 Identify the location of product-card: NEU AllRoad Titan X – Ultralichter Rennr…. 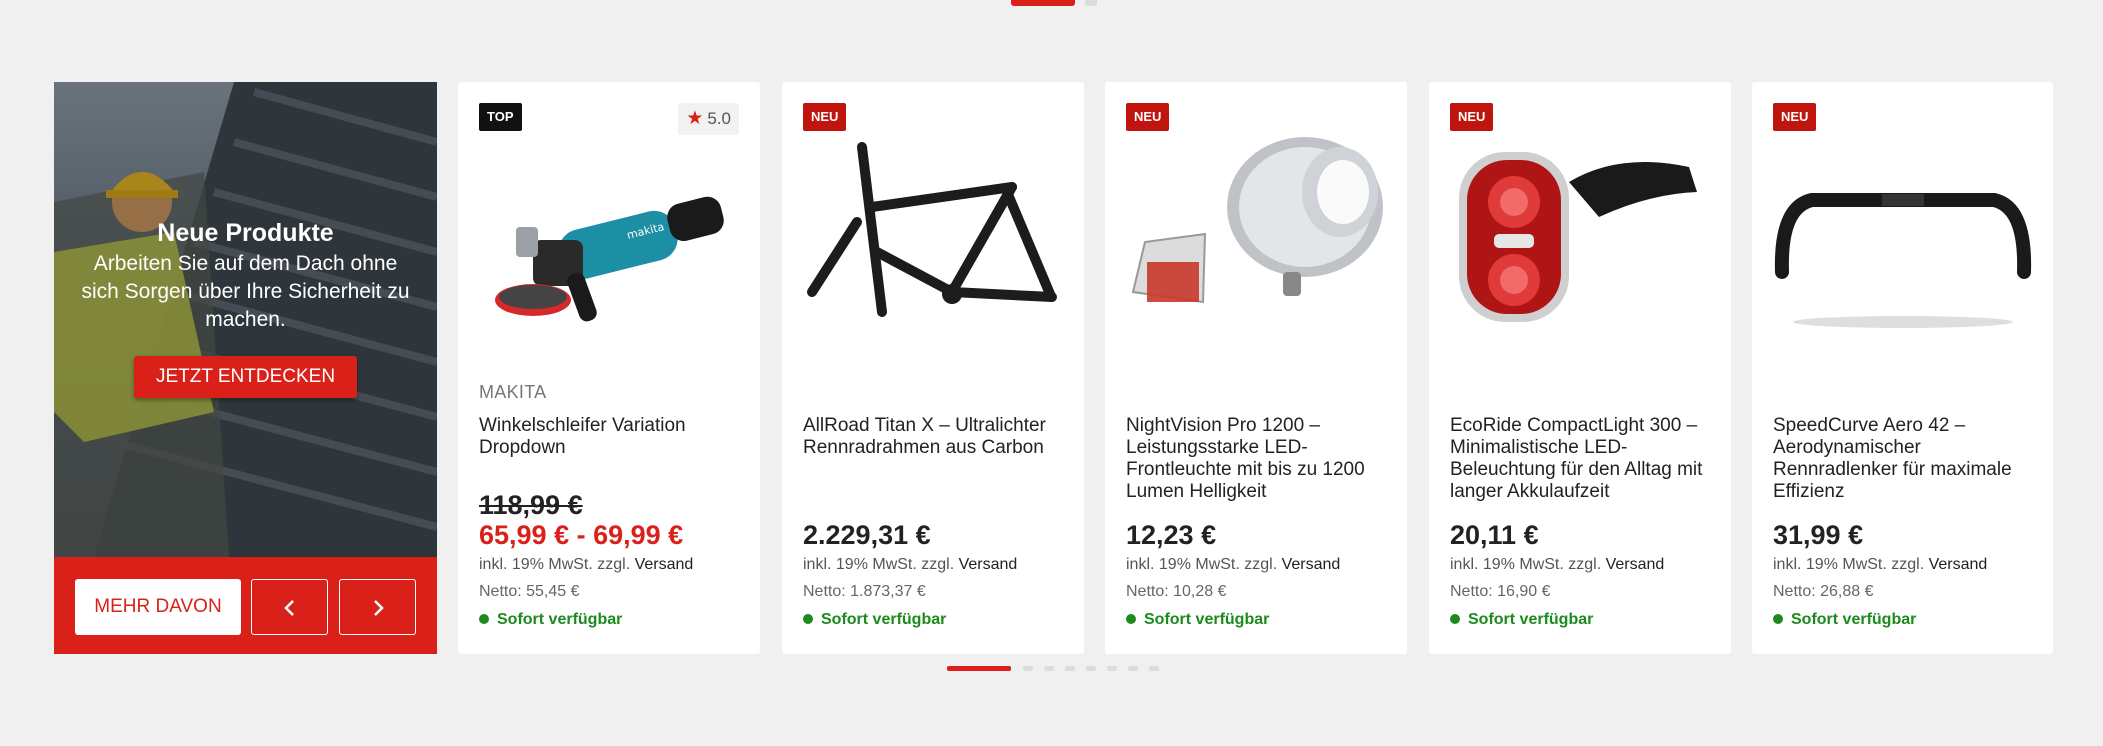
(933, 368).